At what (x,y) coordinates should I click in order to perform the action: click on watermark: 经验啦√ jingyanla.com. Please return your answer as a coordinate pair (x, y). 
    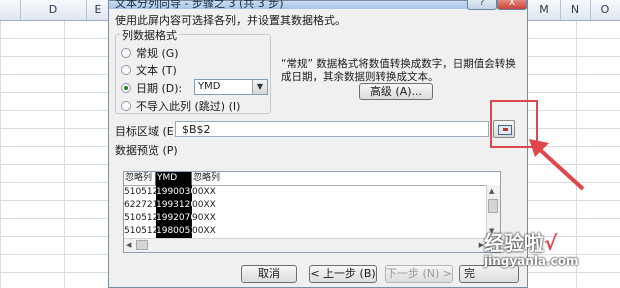
    Looking at the image, I should click on (531, 250).